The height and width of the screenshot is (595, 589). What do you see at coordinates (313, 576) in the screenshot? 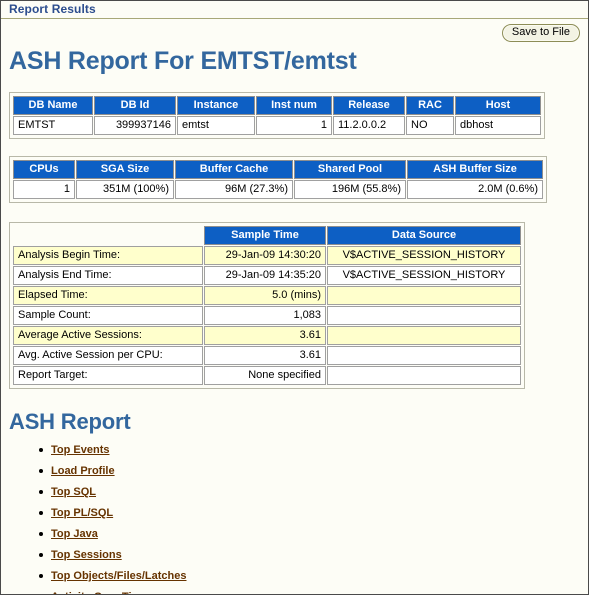
I see `list-item: Top Objects/Files/Latches` at bounding box center [313, 576].